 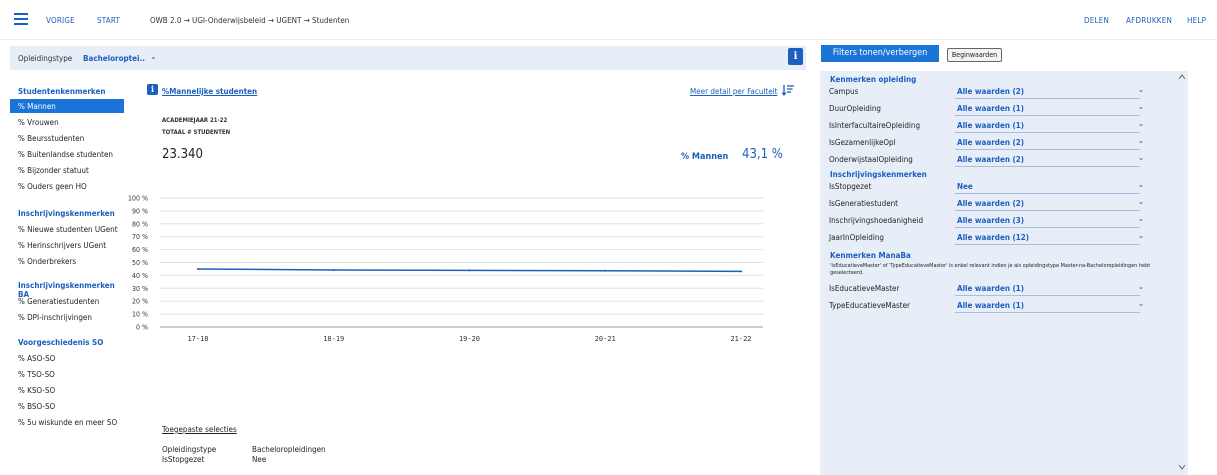 I want to click on academic-year-label: ACADEMIEJAAR 21-22, so click(x=195, y=120).